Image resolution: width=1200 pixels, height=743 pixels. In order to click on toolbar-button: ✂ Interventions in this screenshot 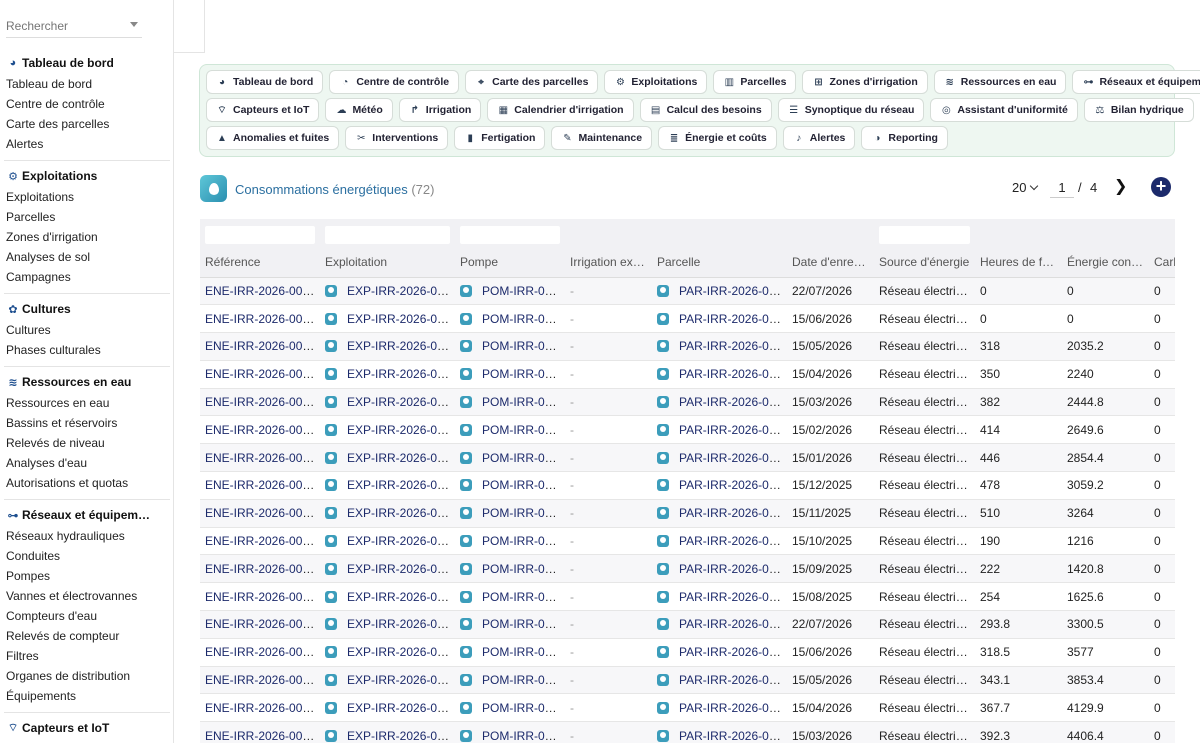, I will do `click(397, 138)`.